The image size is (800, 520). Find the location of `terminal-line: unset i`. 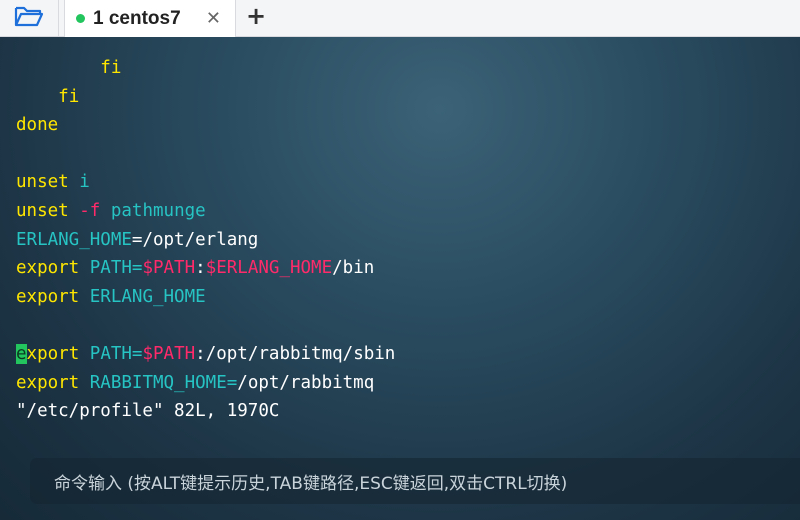

terminal-line: unset i is located at coordinates (205, 182).